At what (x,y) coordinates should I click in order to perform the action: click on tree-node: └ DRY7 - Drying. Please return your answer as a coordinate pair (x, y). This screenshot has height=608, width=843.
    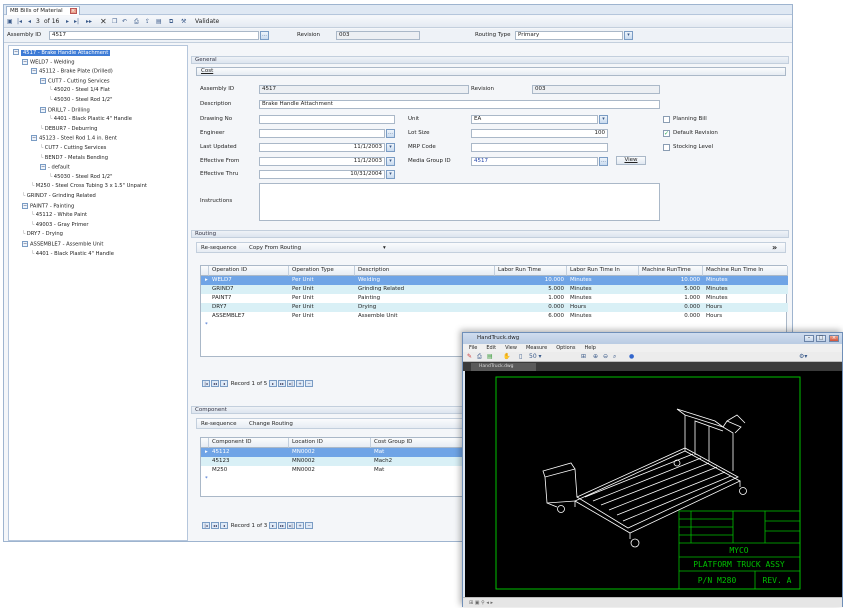
    Looking at the image, I should click on (42, 234).